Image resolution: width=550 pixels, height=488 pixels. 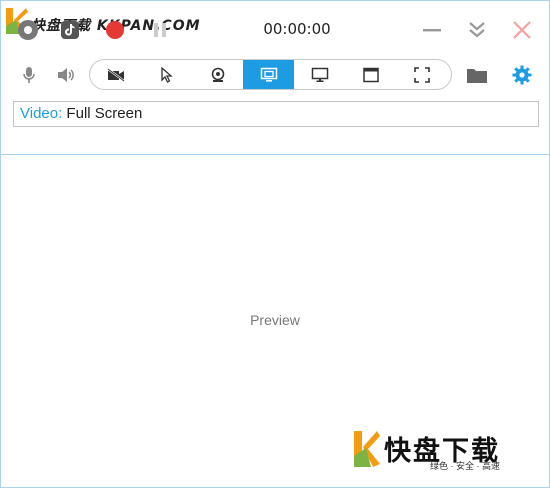 I want to click on mode-screen-window-button, so click(x=268, y=74).